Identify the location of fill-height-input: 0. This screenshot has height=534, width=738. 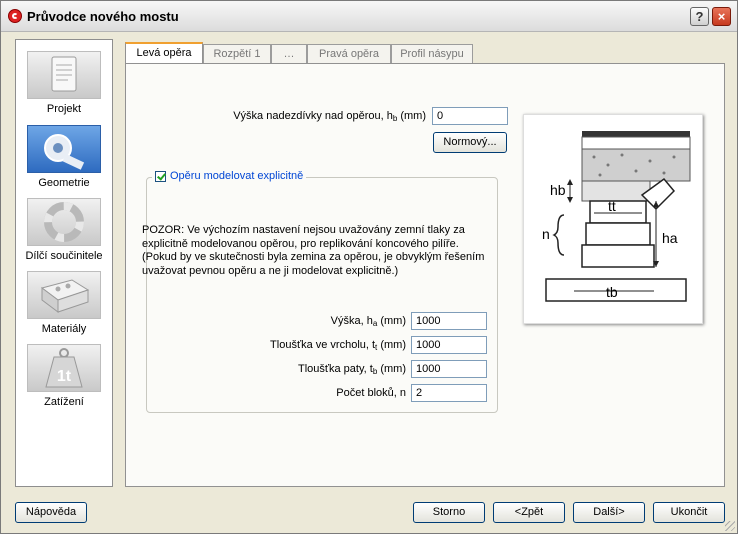
(470, 116).